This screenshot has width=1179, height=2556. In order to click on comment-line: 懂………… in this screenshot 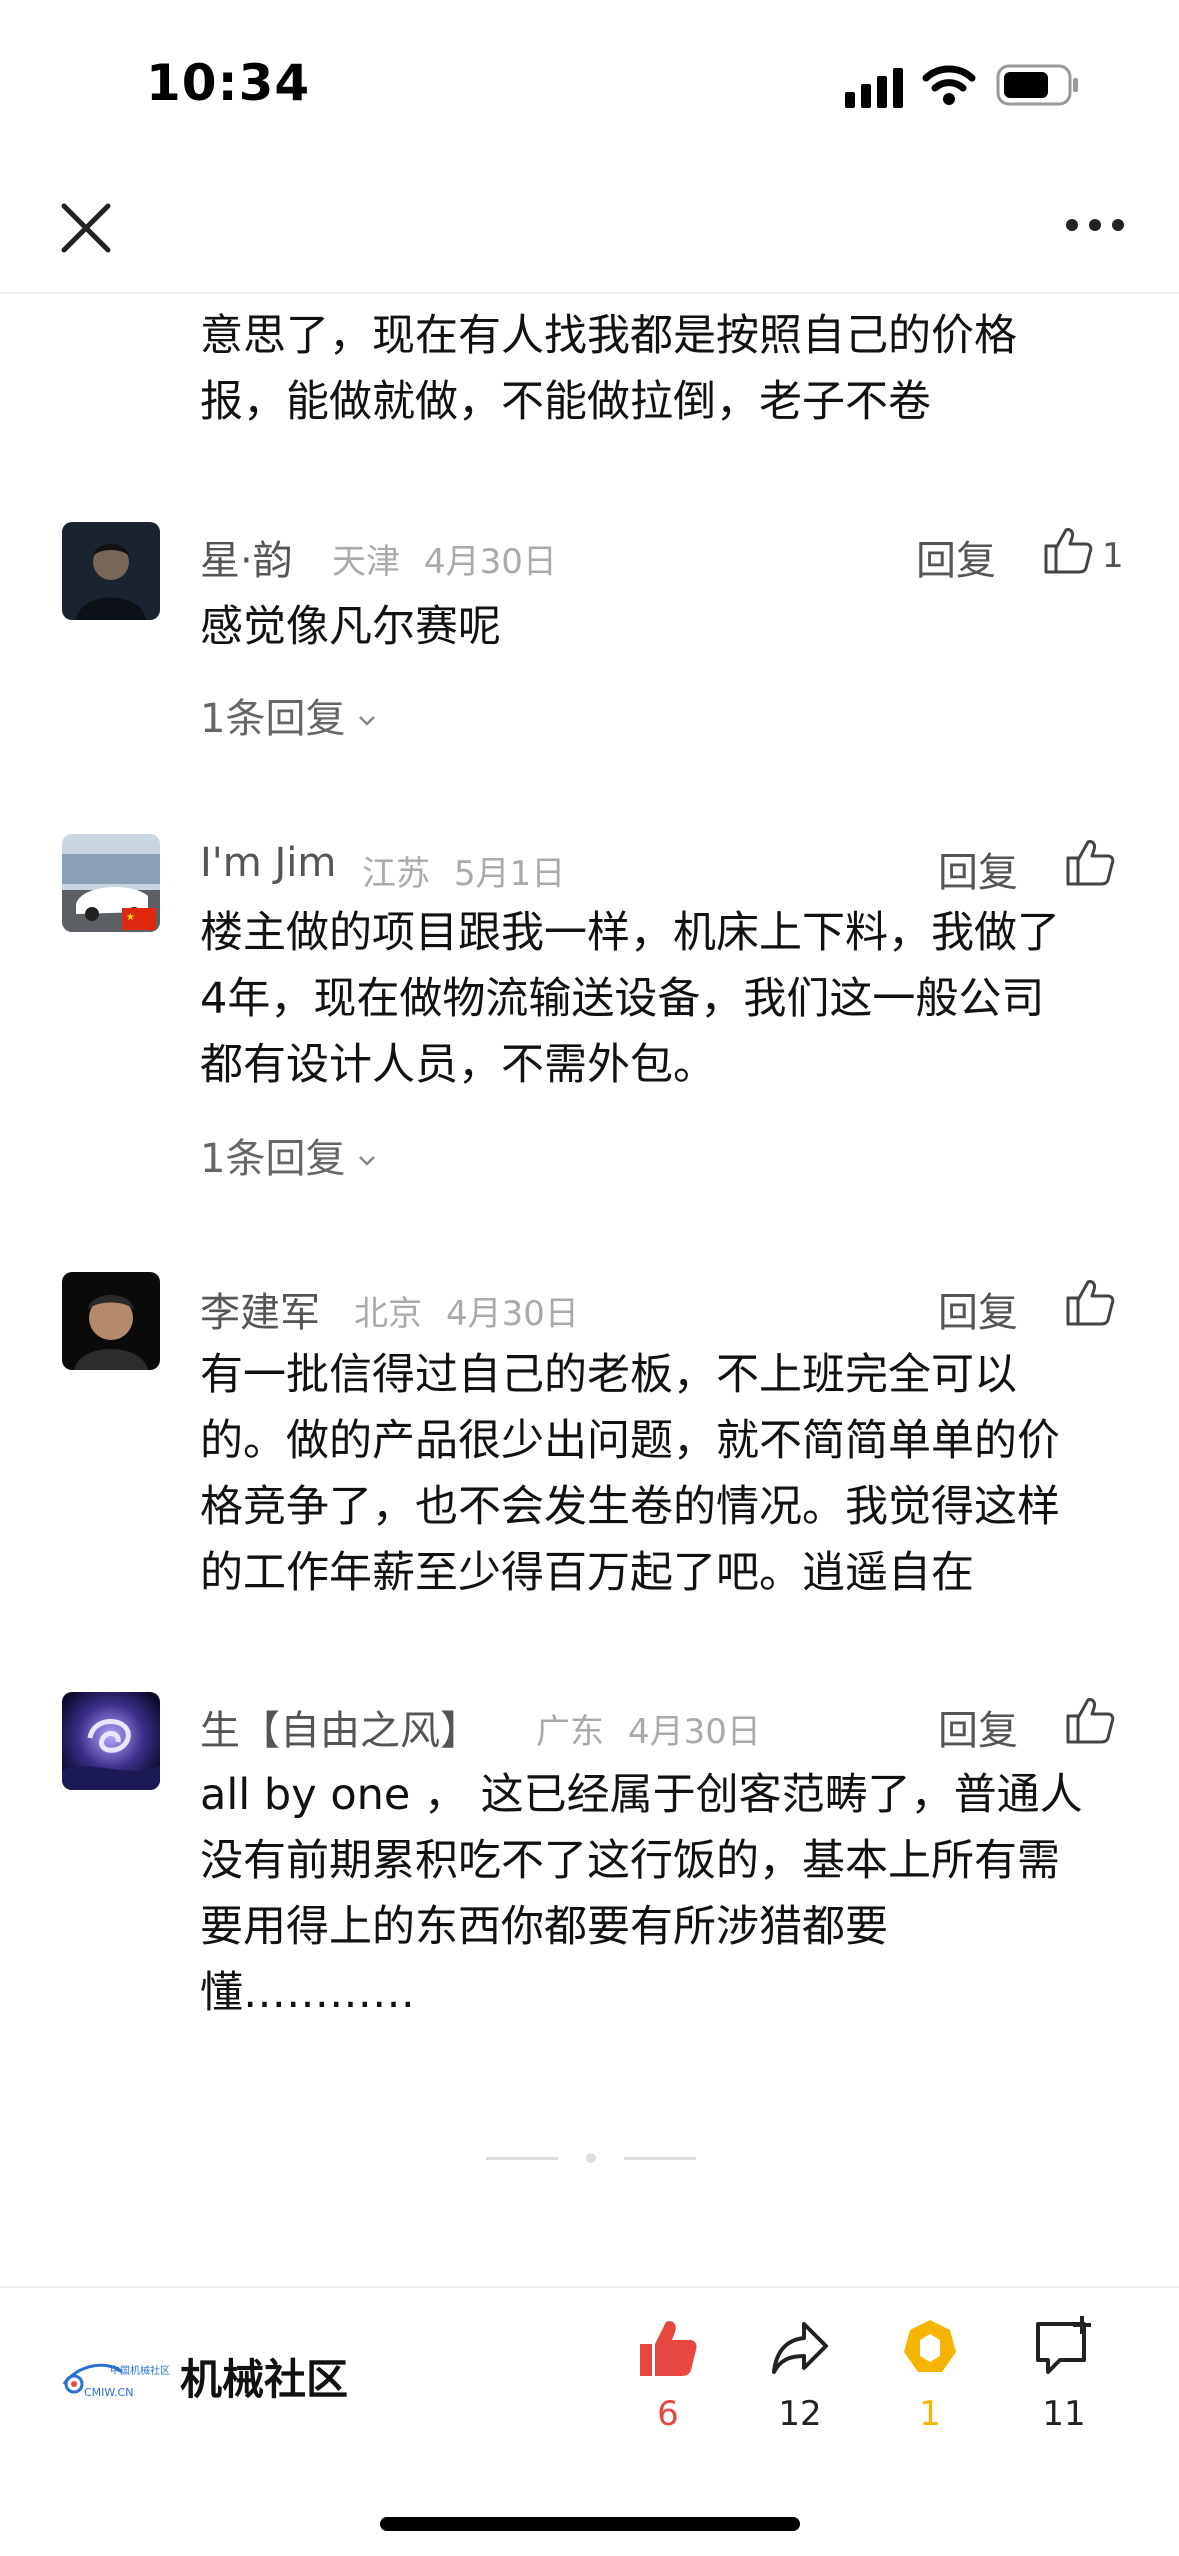, I will do `click(307, 1993)`.